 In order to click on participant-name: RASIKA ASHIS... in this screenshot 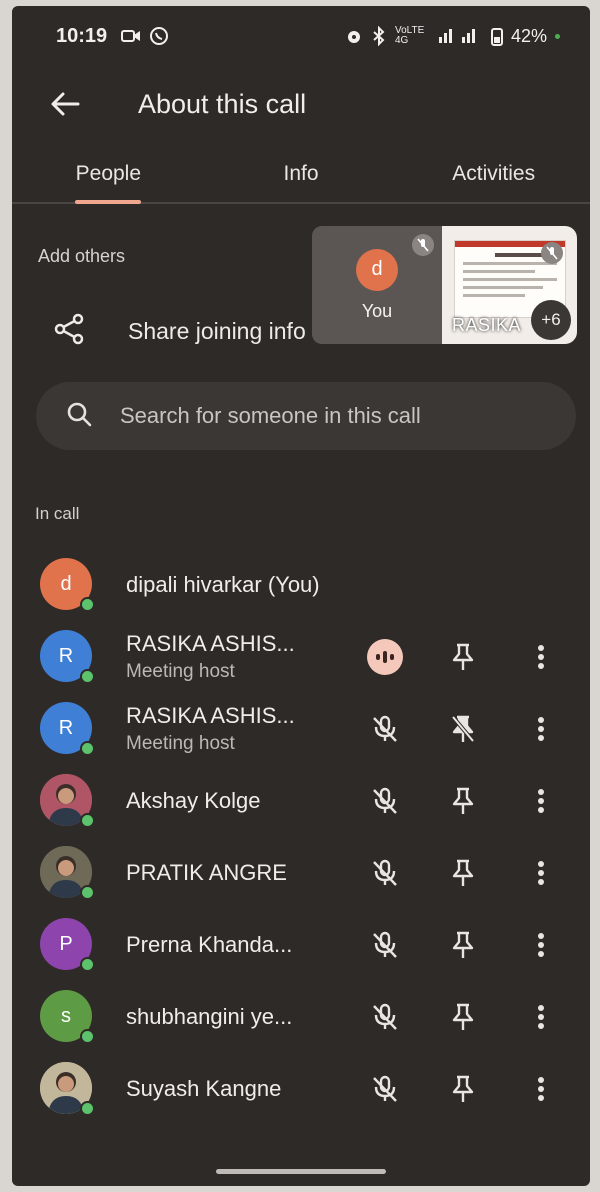, I will do `click(210, 643)`.